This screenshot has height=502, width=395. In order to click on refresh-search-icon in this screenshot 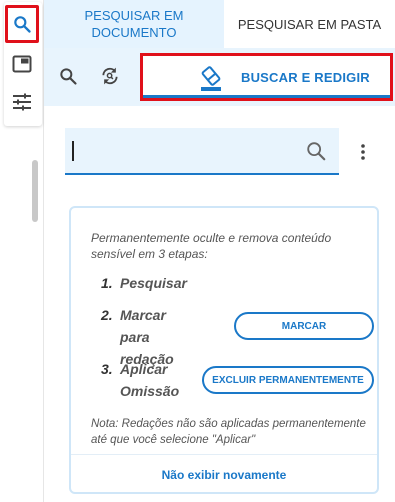, I will do `click(110, 76)`.